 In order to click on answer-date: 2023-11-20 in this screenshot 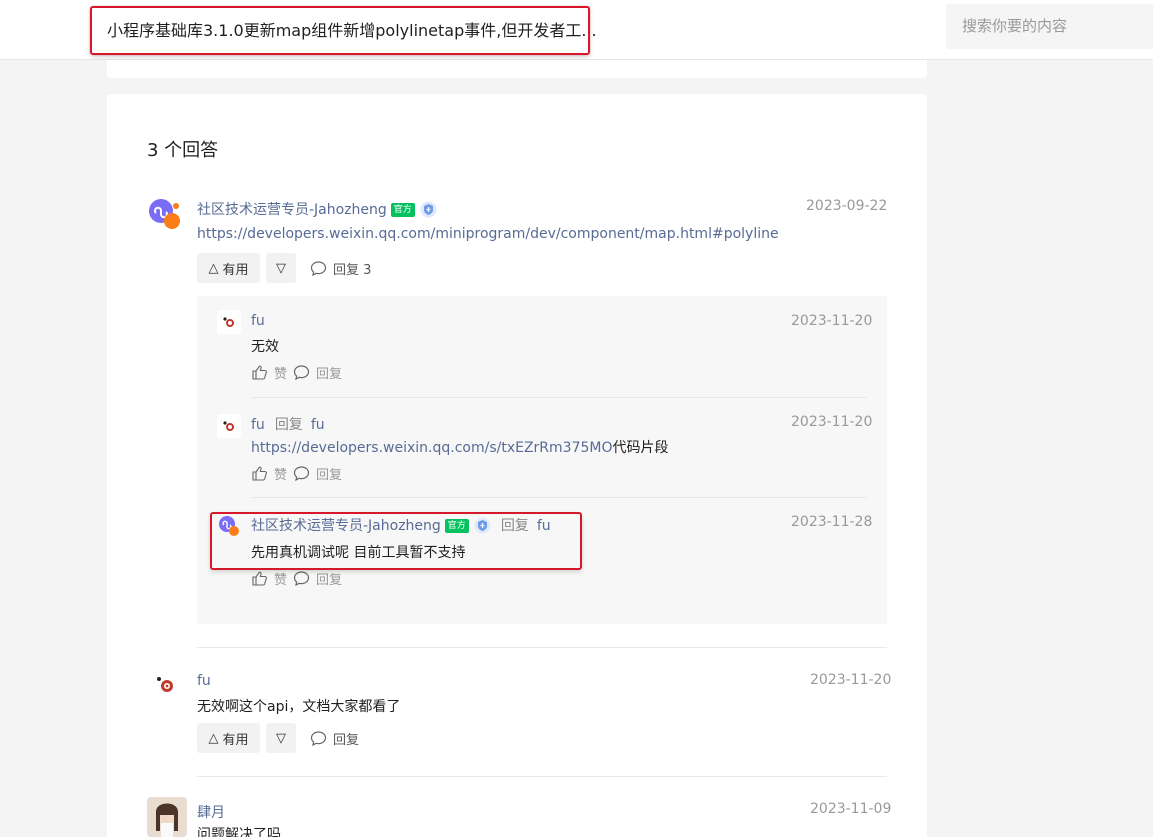, I will do `click(851, 680)`.